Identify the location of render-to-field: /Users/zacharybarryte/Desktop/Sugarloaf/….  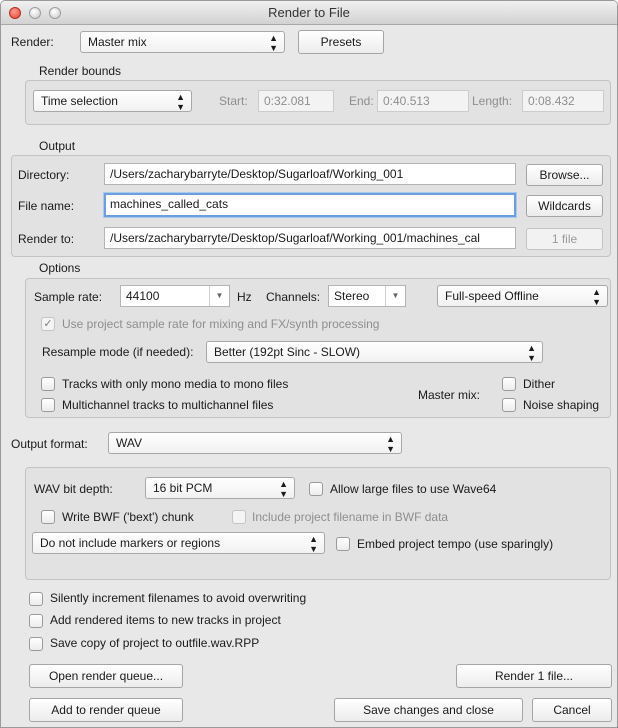
(310, 238).